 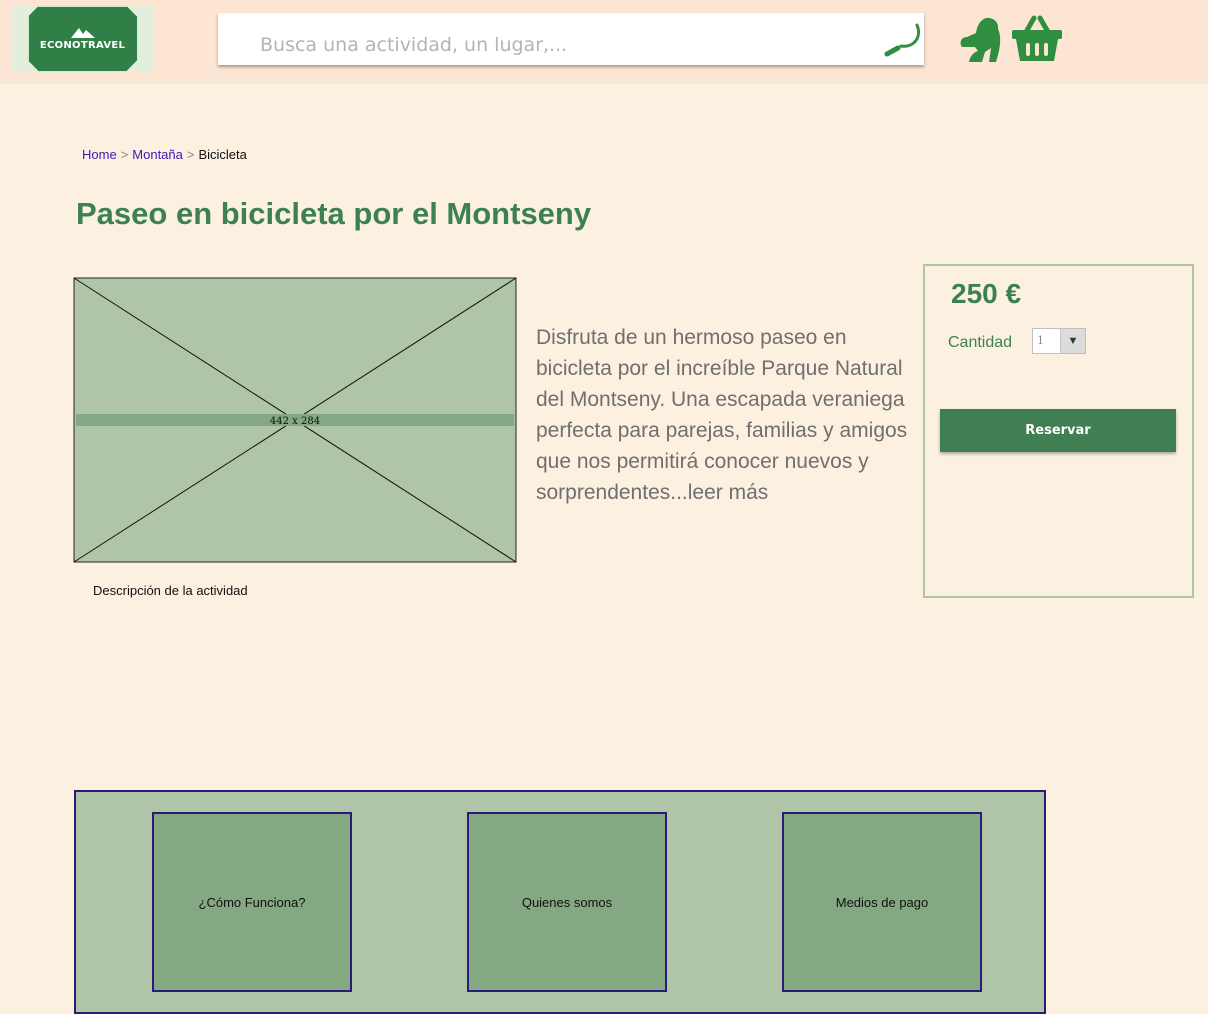 I want to click on search-input, so click(x=543, y=39).